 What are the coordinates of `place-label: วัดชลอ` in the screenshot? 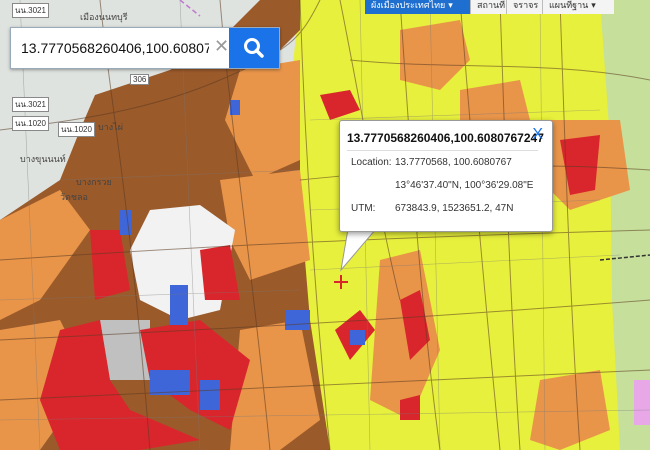 It's located at (74, 197).